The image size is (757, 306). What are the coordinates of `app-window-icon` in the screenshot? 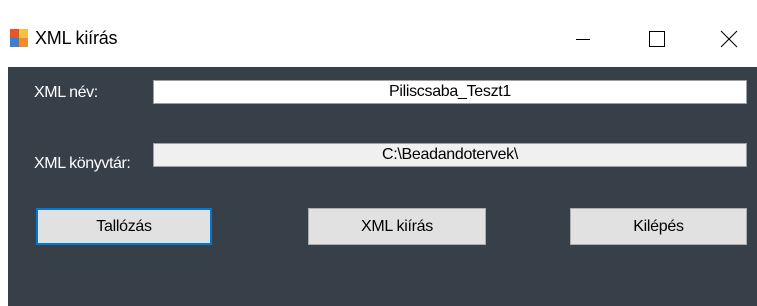 It's located at (19, 38).